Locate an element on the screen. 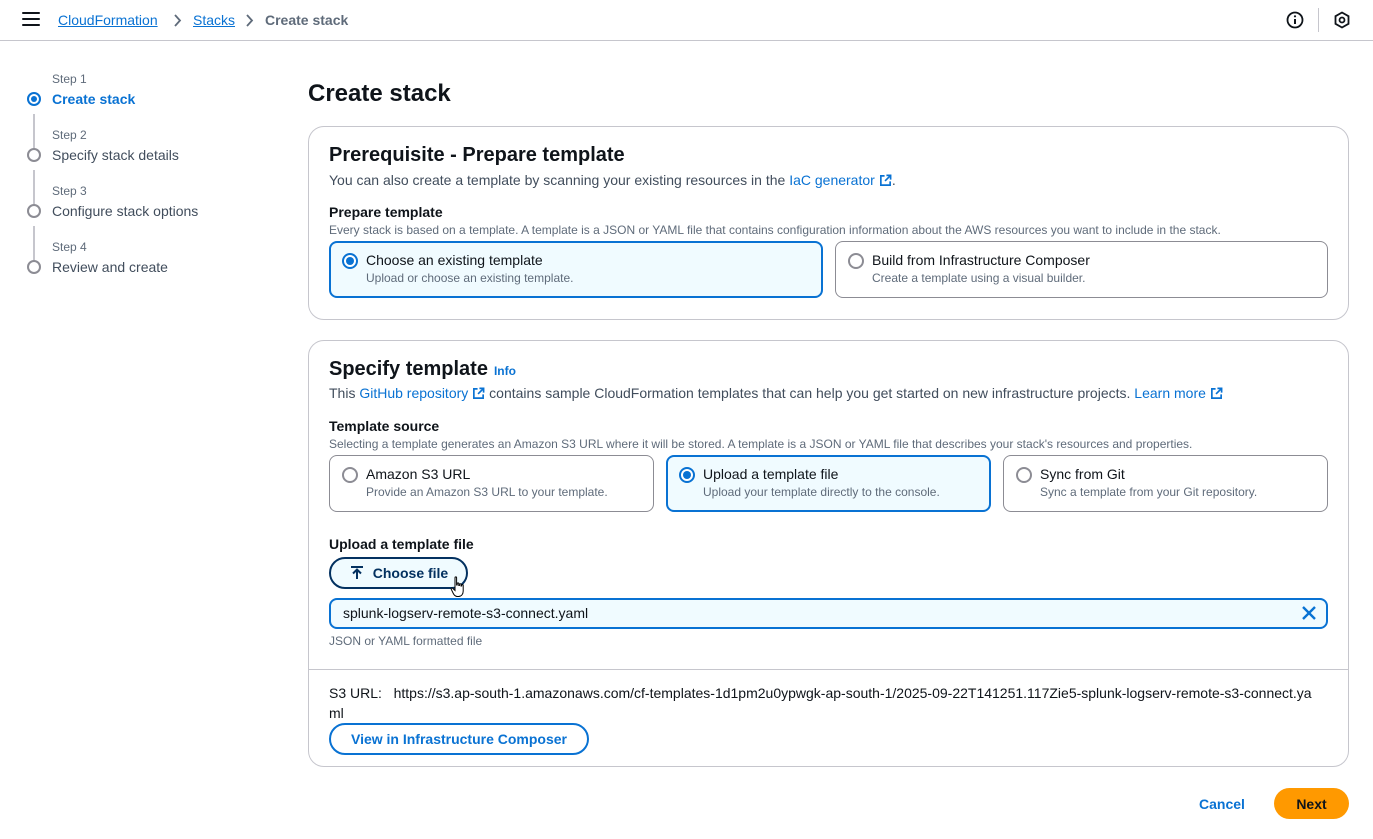 The width and height of the screenshot is (1373, 839). page-title: Create stack is located at coordinates (379, 93).